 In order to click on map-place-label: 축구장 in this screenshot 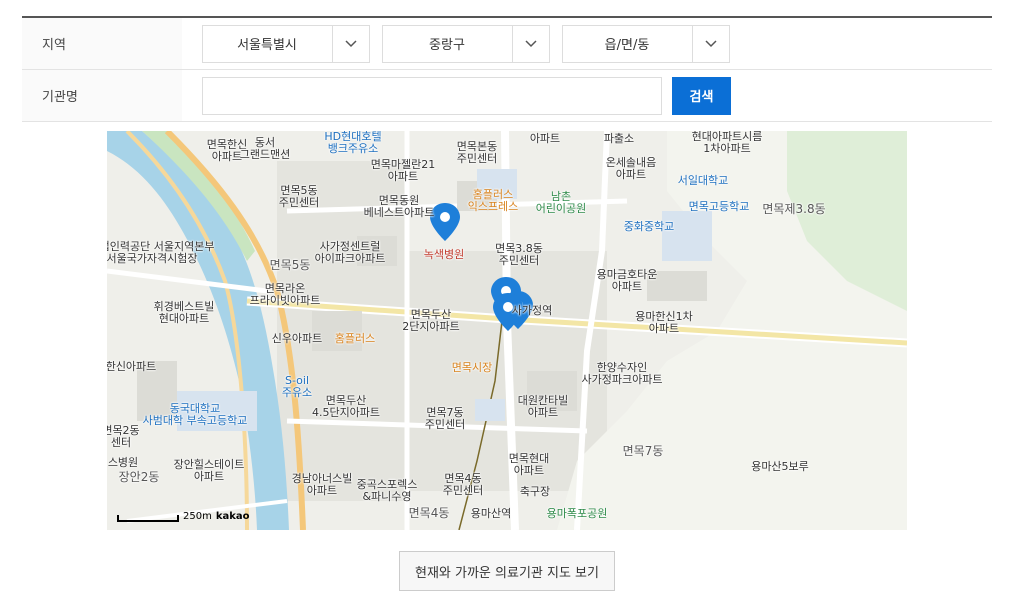, I will do `click(535, 492)`.